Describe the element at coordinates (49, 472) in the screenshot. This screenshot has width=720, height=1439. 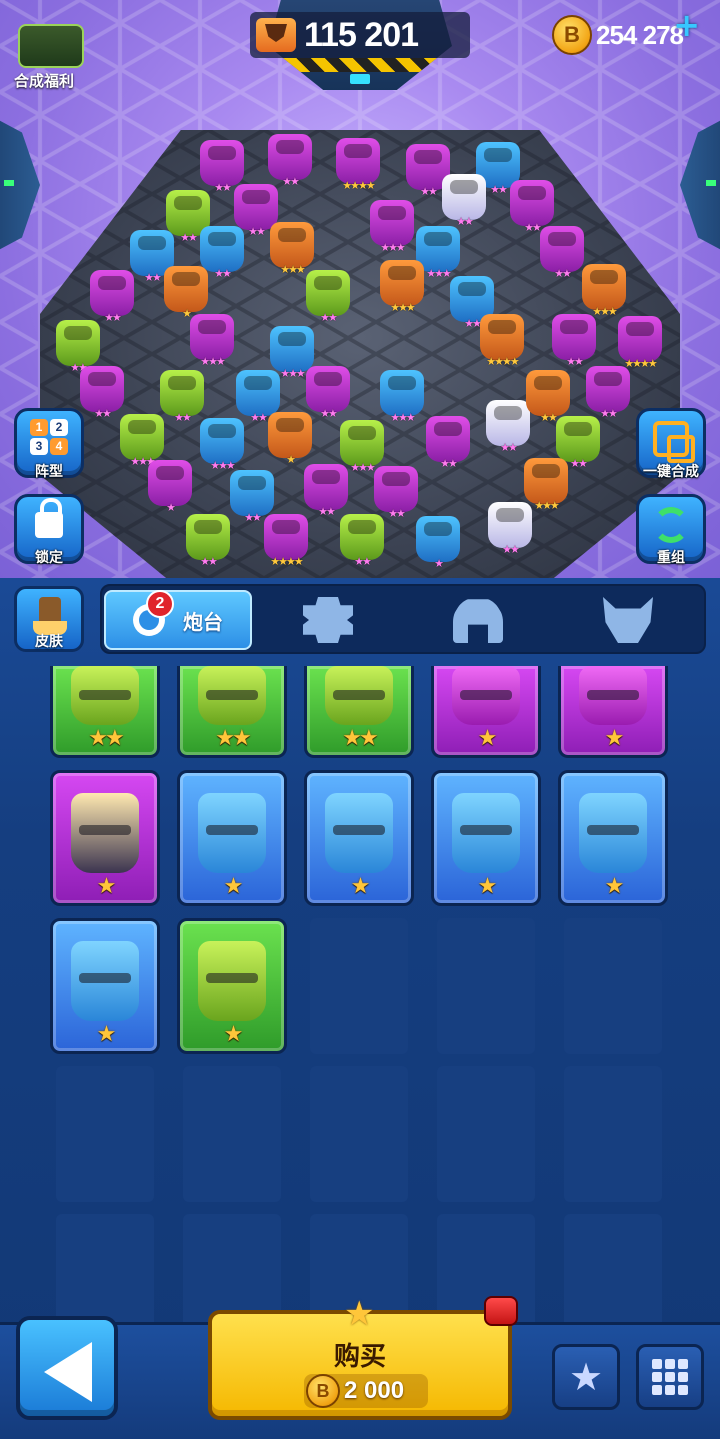
I see `formation-label: 阵型` at that location.